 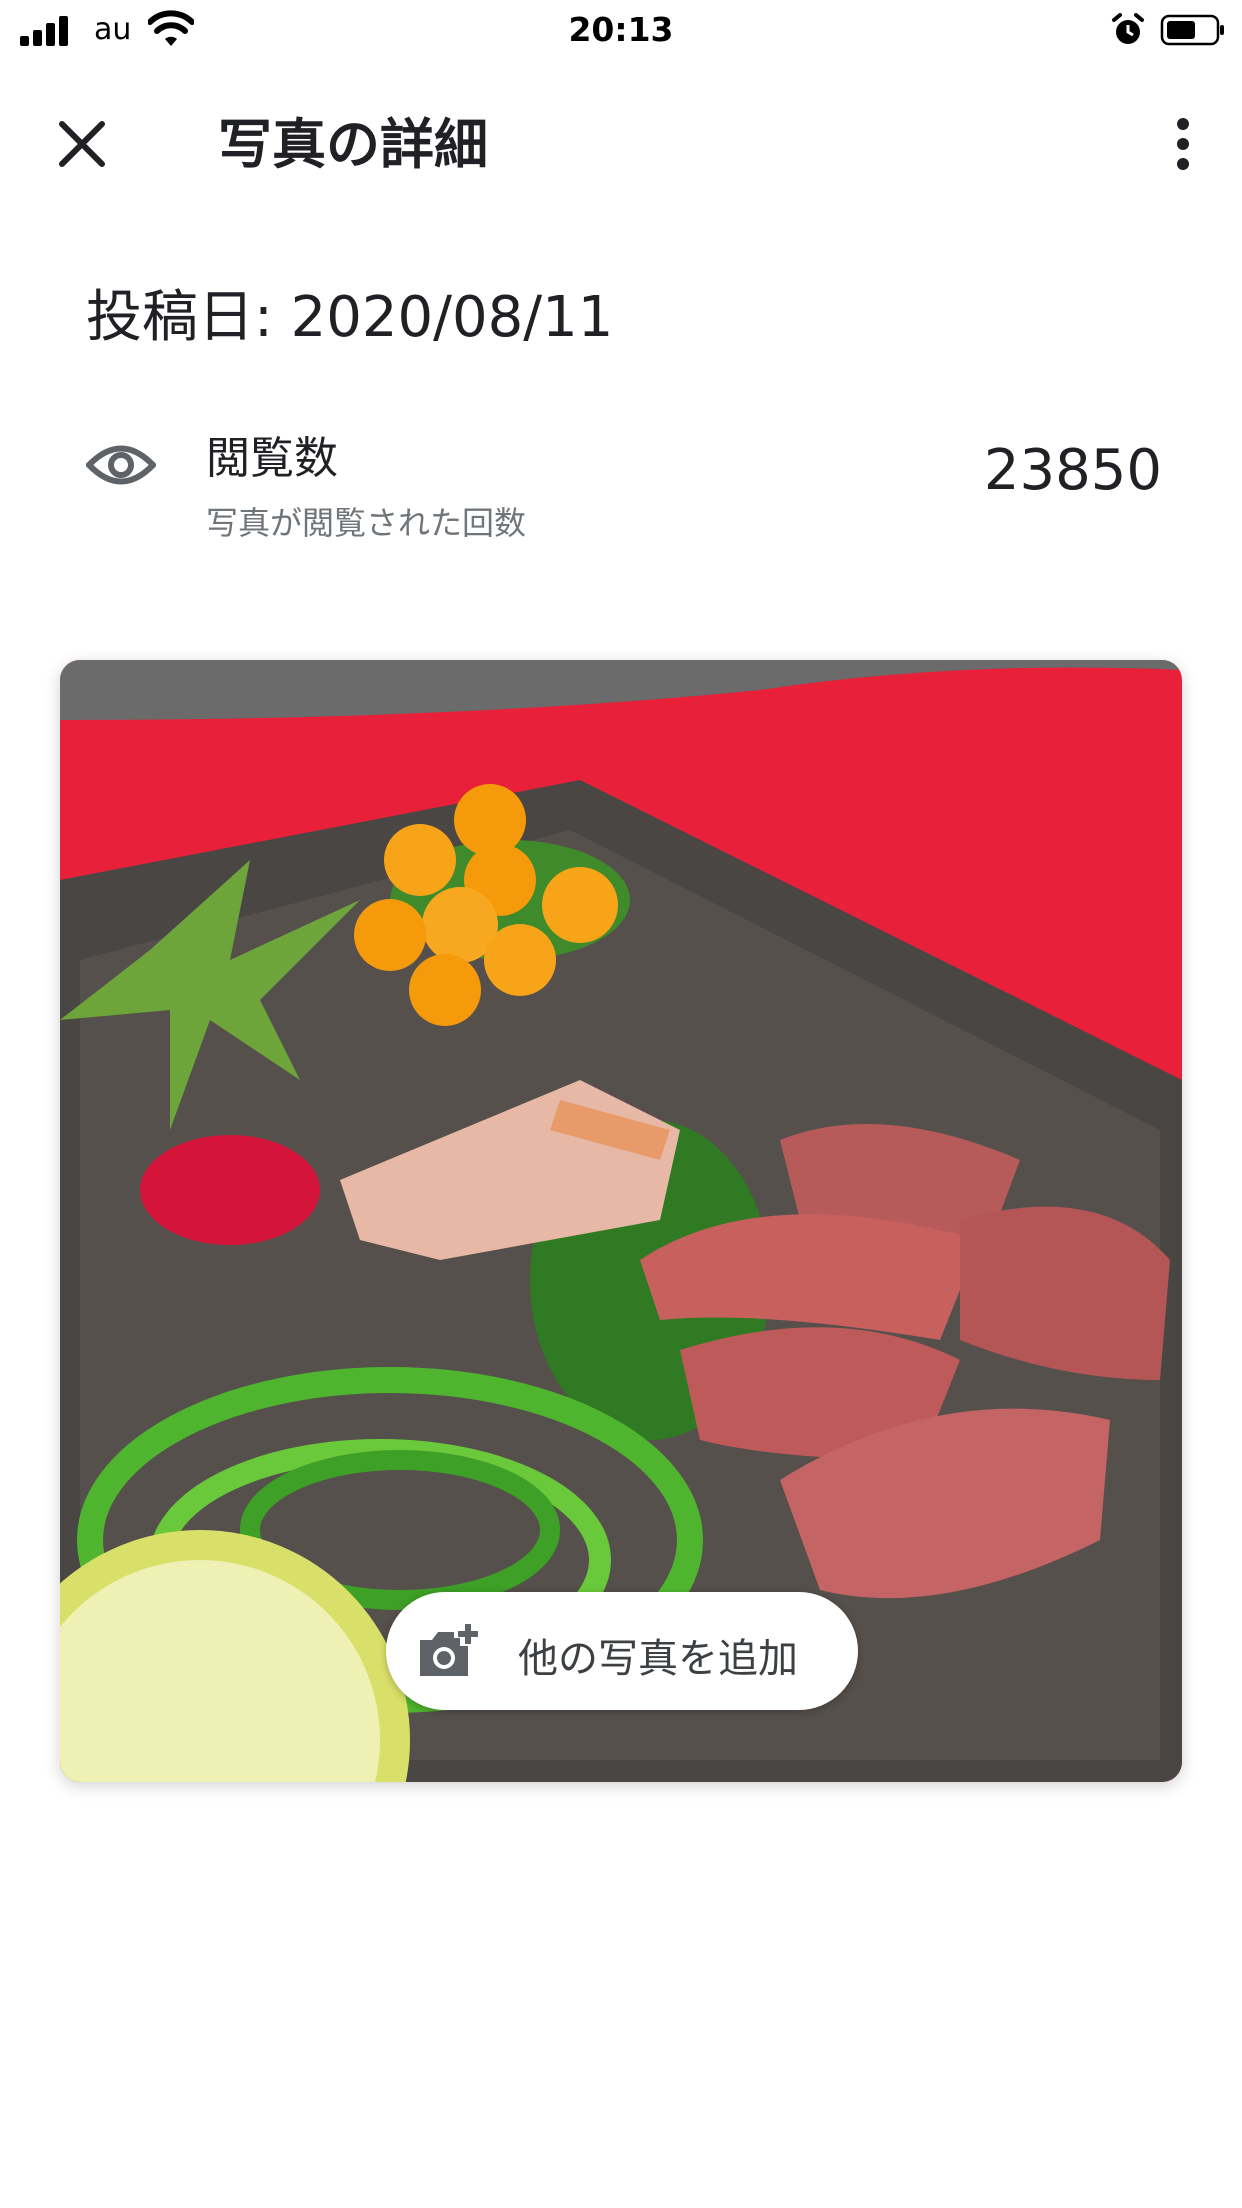 What do you see at coordinates (449, 1650) in the screenshot?
I see `add-photo-camera-icon` at bounding box center [449, 1650].